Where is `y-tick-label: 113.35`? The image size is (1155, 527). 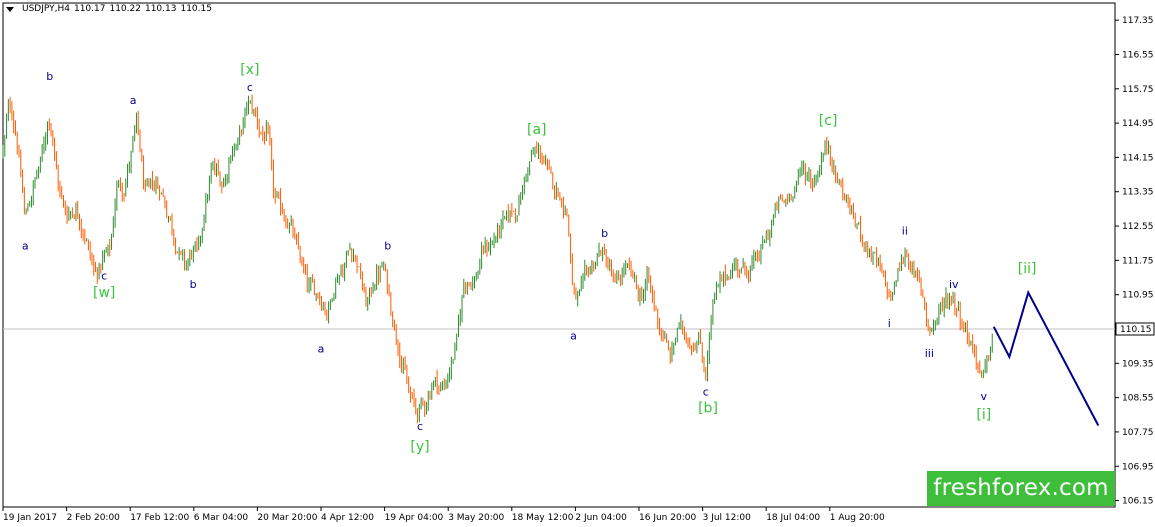 y-tick-label: 113.35 is located at coordinates (1138, 193).